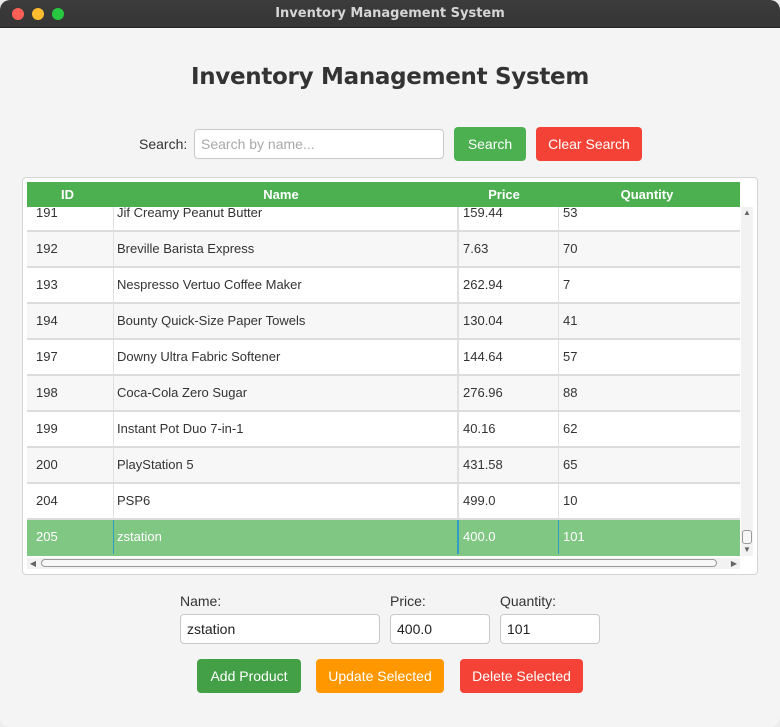 Image resolution: width=780 pixels, height=727 pixels. Describe the element at coordinates (589, 144) in the screenshot. I see `clear-search-button: Clear Search` at that location.